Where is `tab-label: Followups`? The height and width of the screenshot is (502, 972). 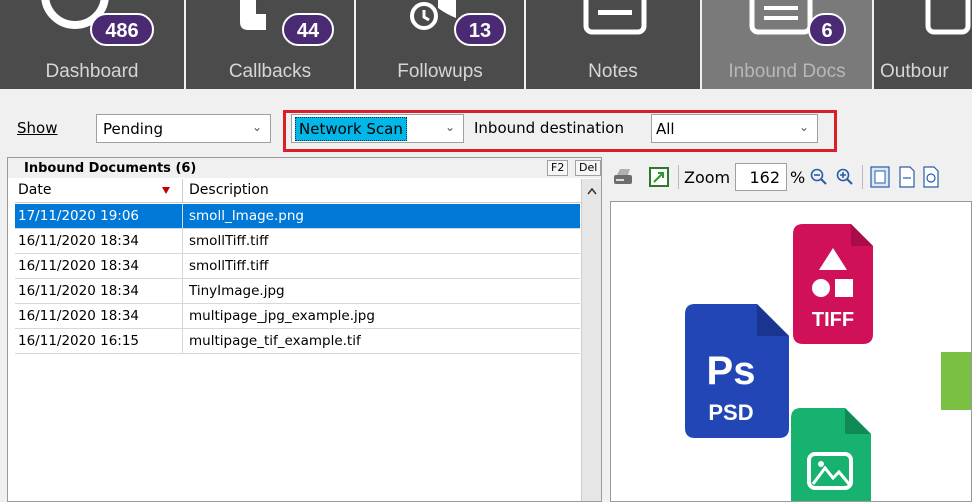 tab-label: Followups is located at coordinates (440, 71).